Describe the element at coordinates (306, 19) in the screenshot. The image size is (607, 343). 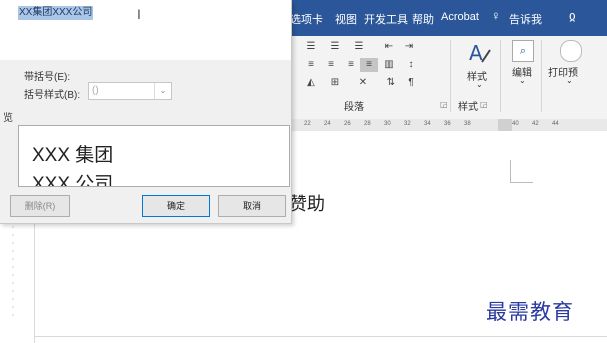
I see `tab-options: 选项卡` at that location.